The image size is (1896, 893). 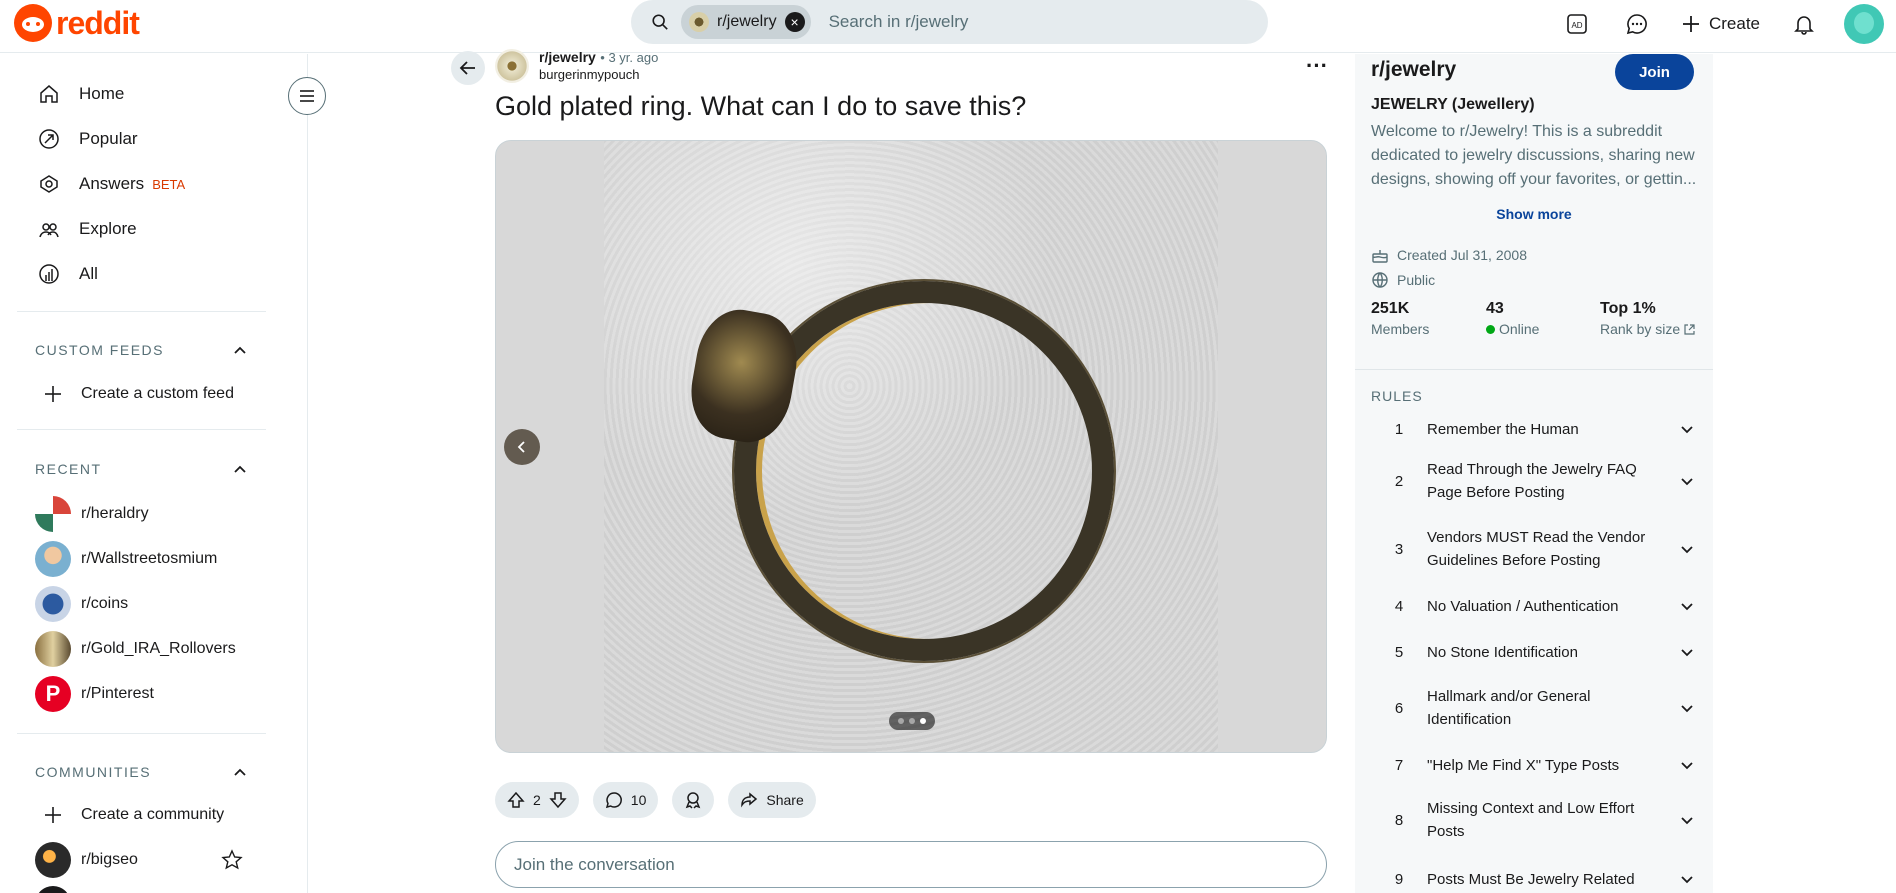 What do you see at coordinates (1534, 765) in the screenshot?
I see `rule-item: 7 "Help Me Find X" Type Posts` at bounding box center [1534, 765].